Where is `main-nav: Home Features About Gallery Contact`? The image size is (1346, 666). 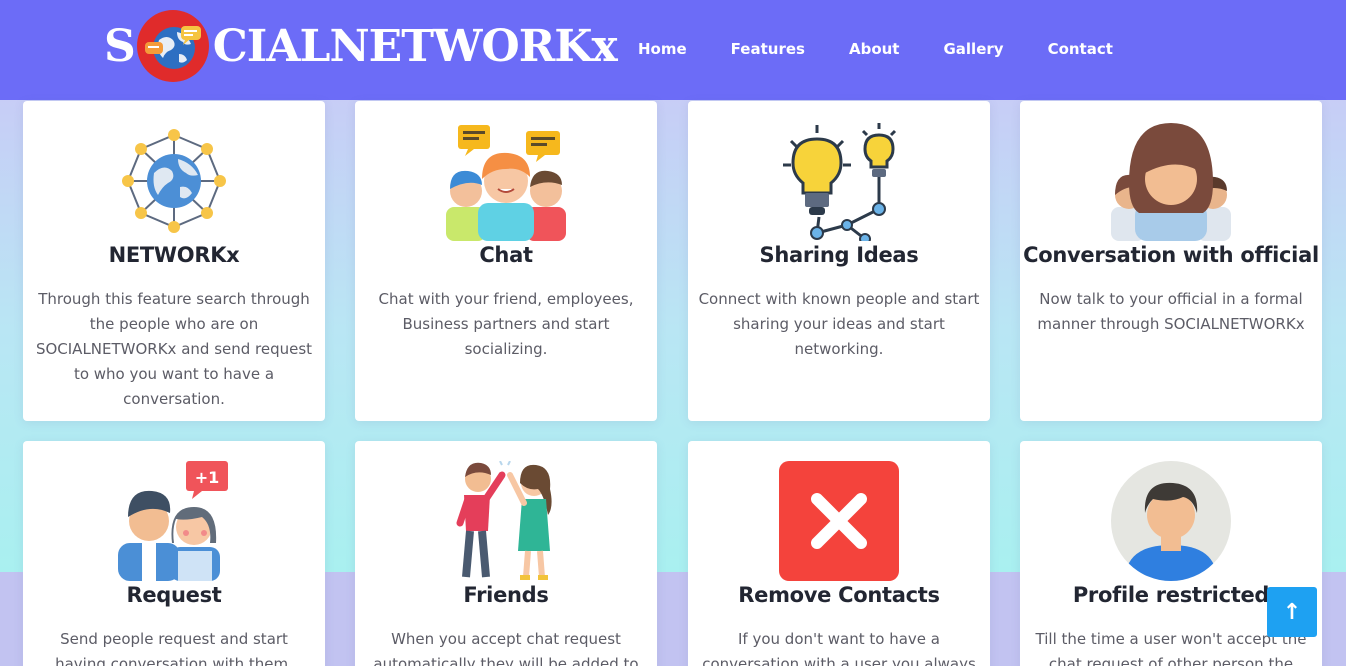
main-nav: Home Features About Gallery Contact is located at coordinates (875, 49).